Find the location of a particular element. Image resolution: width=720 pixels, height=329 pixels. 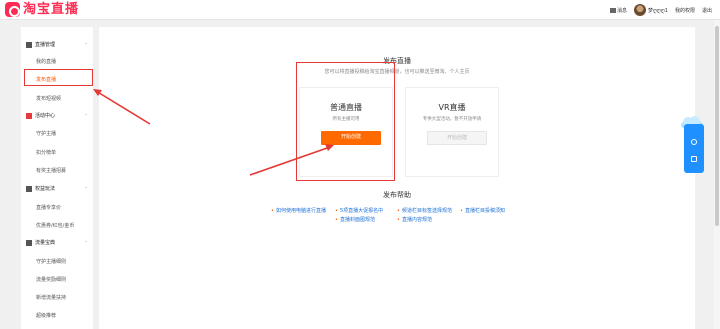

logout-link: 退出 is located at coordinates (707, 10).